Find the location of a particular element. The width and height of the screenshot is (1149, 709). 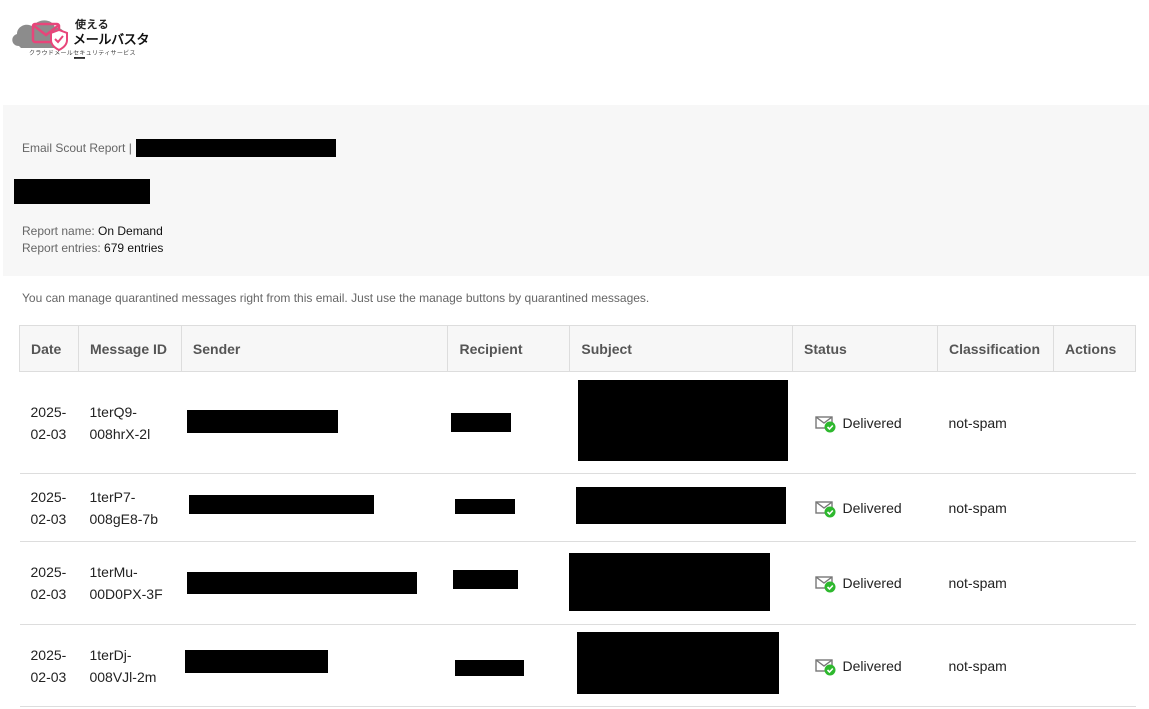

column-header-classification: Classification is located at coordinates (995, 348).